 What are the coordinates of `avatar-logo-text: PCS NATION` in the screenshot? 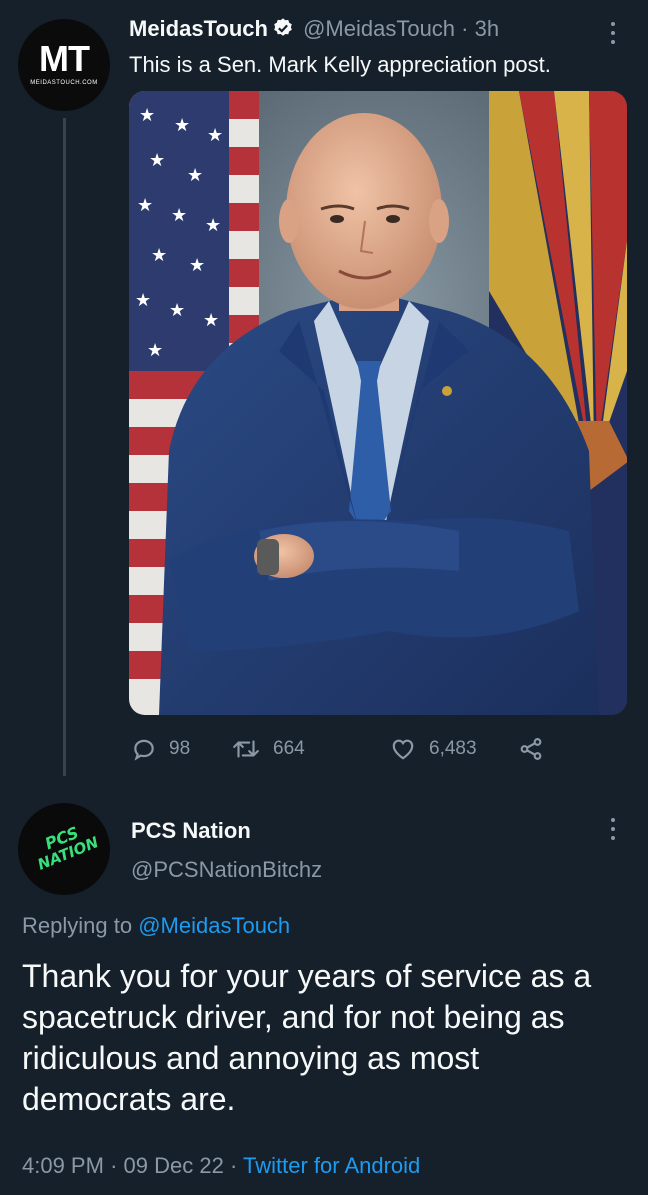 It's located at (68, 848).